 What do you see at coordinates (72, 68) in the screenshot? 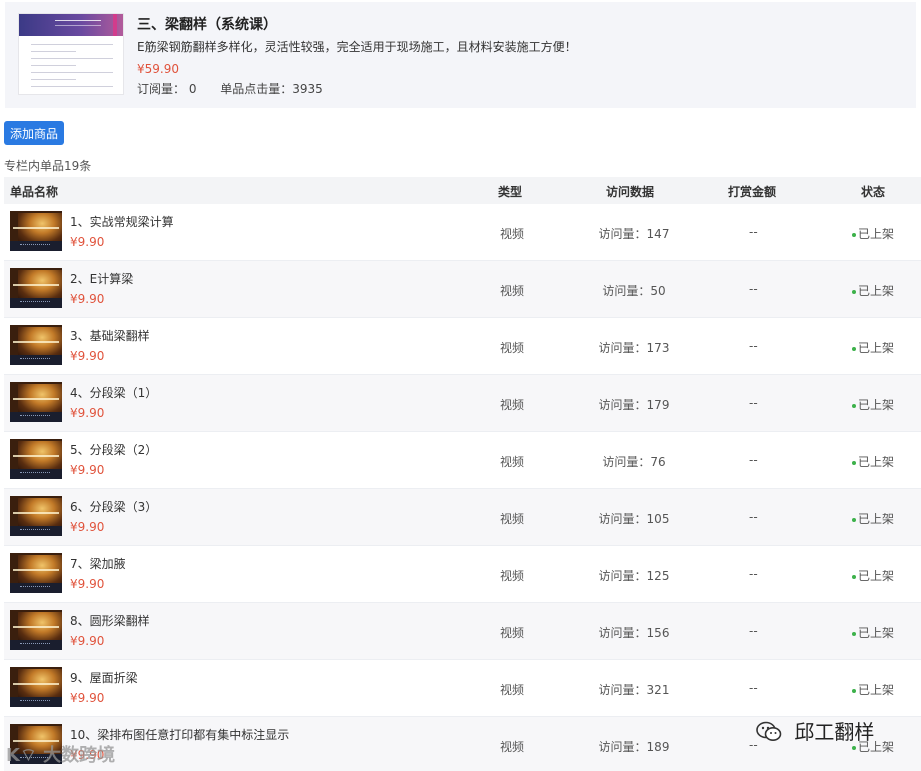
I see `cover-contents` at bounding box center [72, 68].